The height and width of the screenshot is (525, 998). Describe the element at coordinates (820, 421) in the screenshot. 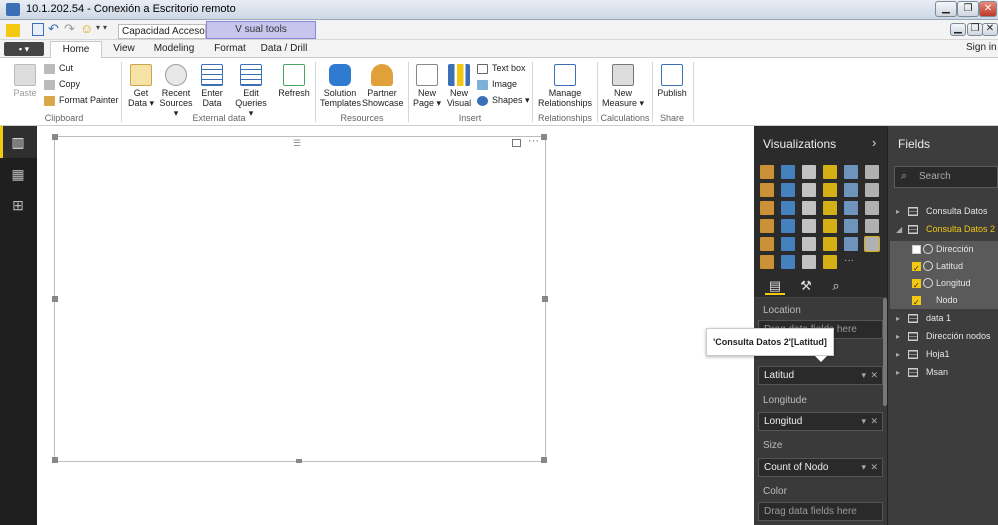

I see `longitude-well: Longitud ▾ ✕` at that location.